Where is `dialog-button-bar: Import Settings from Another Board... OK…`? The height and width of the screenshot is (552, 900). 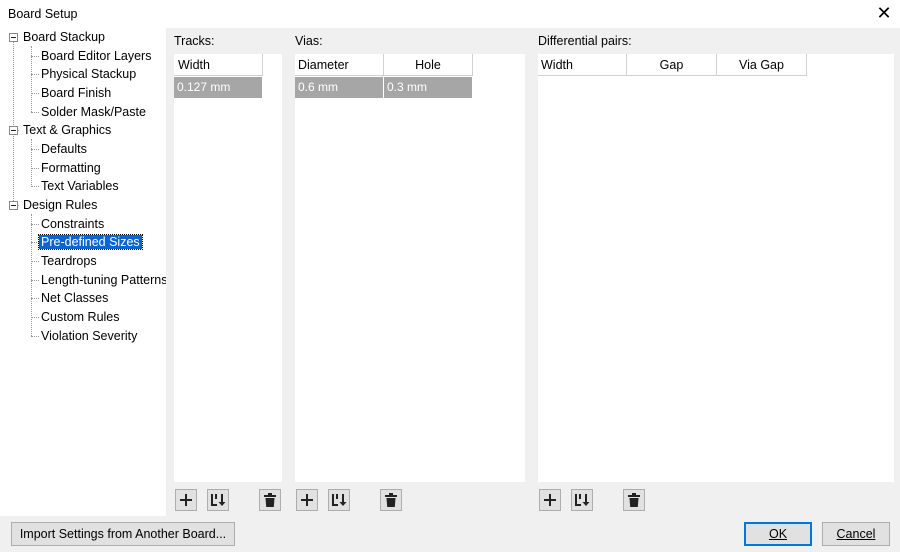 dialog-button-bar: Import Settings from Another Board... OK… is located at coordinates (450, 534).